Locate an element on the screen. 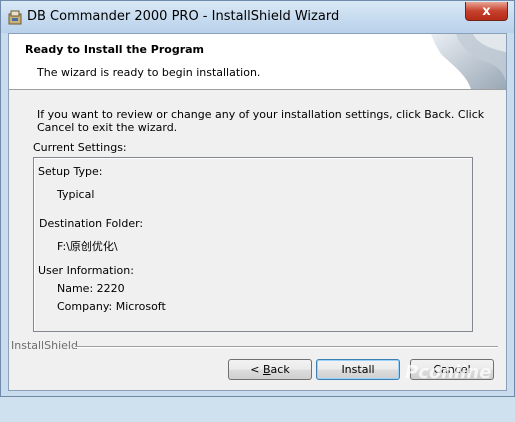  setup-type-value: Typical is located at coordinates (76, 194).